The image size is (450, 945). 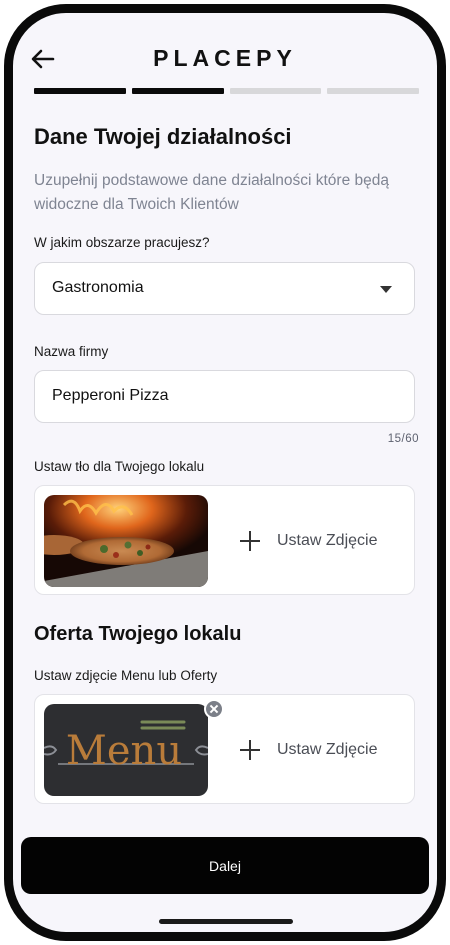 What do you see at coordinates (138, 634) in the screenshot?
I see `offer-section-title: Oferta Twojego lokalu` at bounding box center [138, 634].